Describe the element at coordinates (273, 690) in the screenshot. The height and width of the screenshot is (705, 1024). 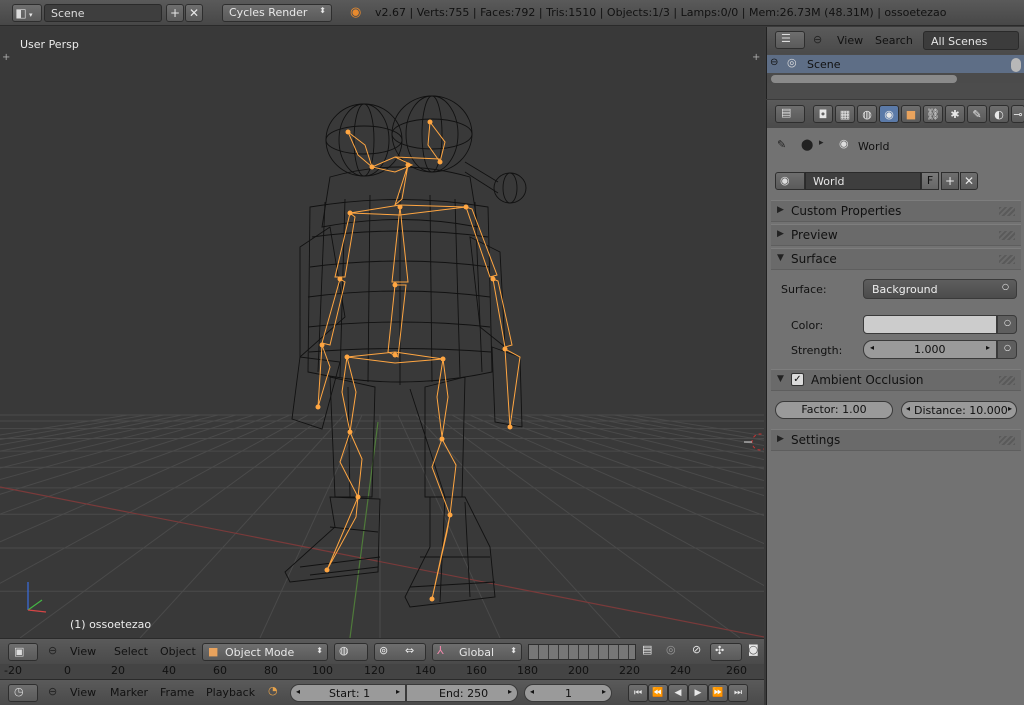
I see `preview-range-icon: ◔` at that location.